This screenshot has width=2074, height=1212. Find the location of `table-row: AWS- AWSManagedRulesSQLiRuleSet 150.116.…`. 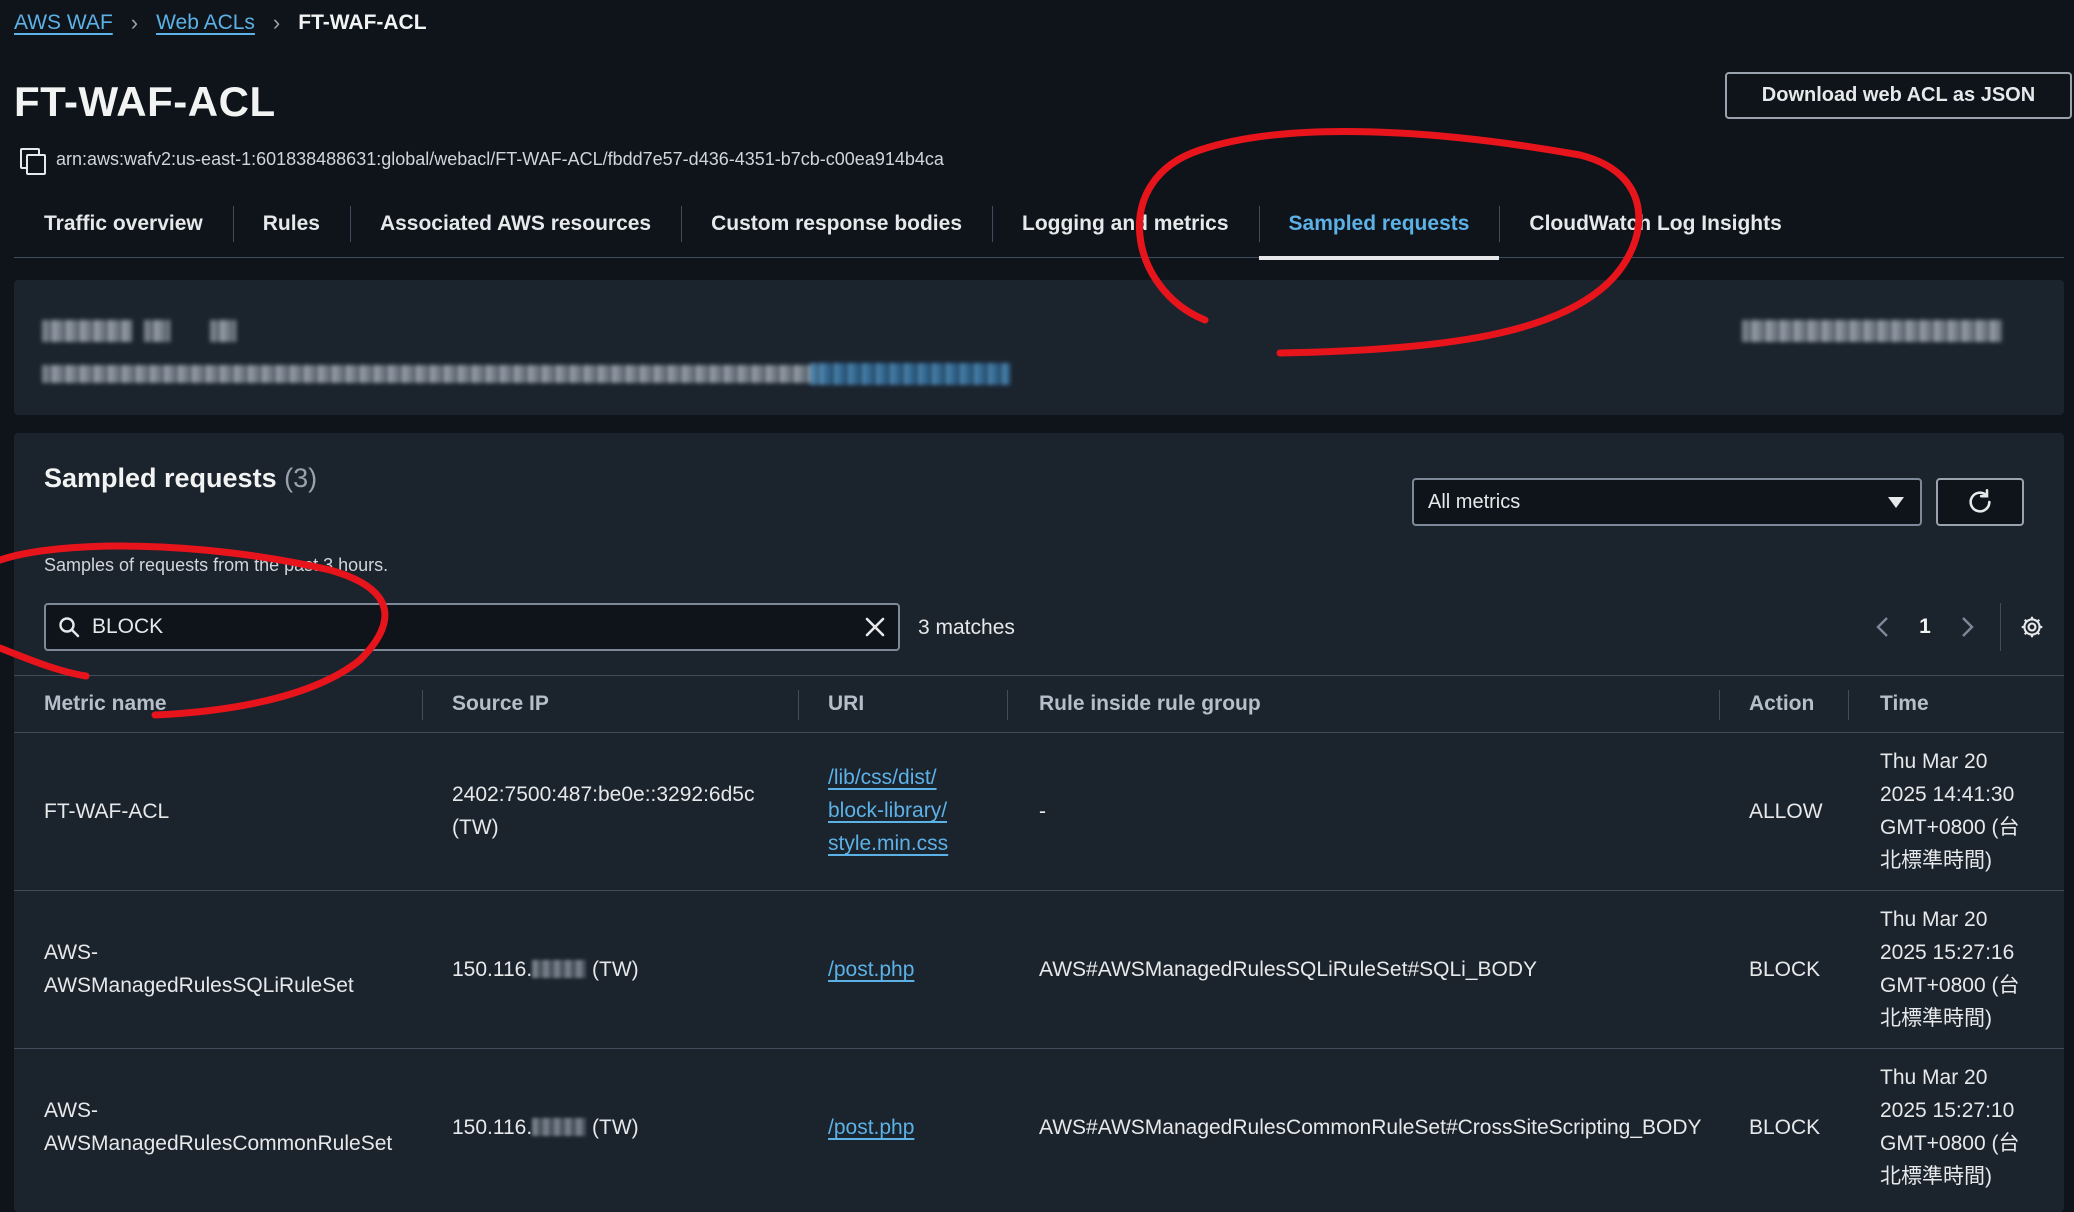

table-row: AWS- AWSManagedRulesSQLiRuleSet 150.116.… is located at coordinates (1039, 970).